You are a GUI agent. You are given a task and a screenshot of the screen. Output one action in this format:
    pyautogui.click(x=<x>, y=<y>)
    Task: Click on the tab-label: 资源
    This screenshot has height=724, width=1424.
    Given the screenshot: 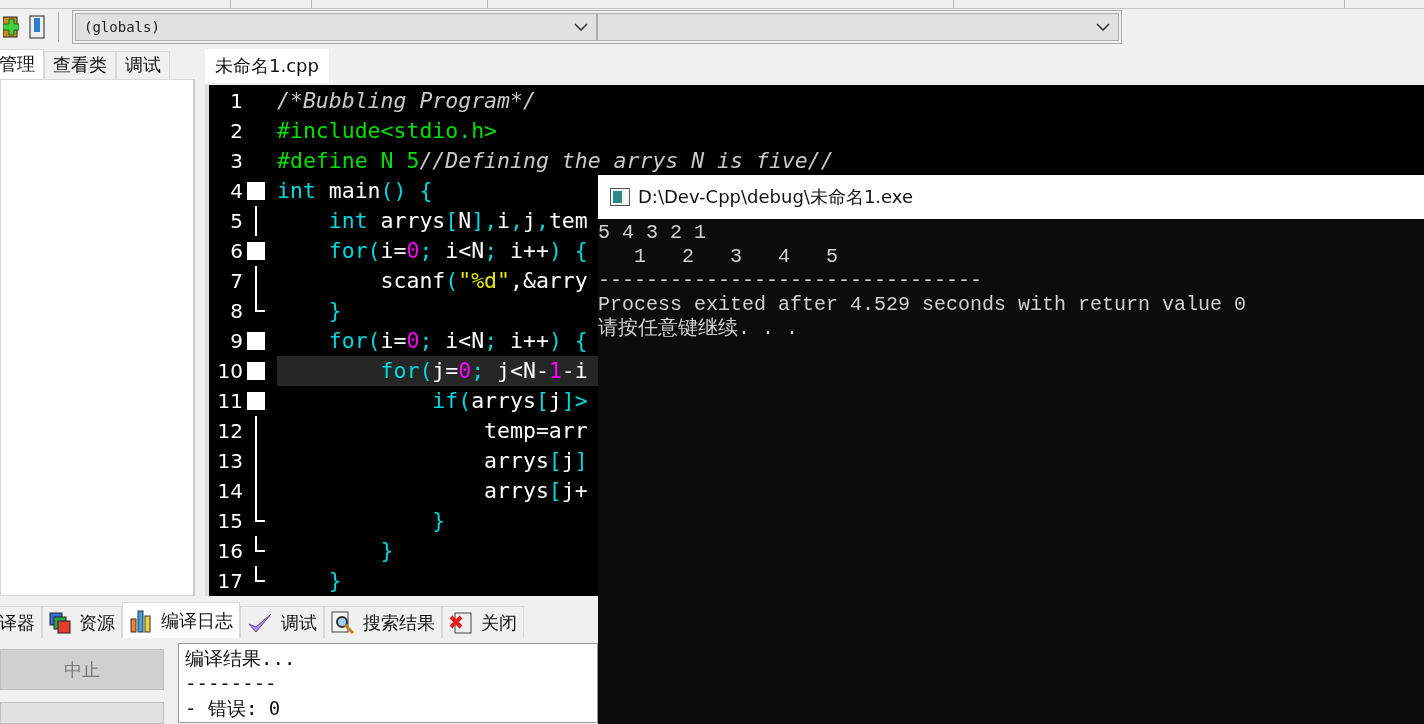 What is the action you would take?
    pyautogui.click(x=97, y=622)
    